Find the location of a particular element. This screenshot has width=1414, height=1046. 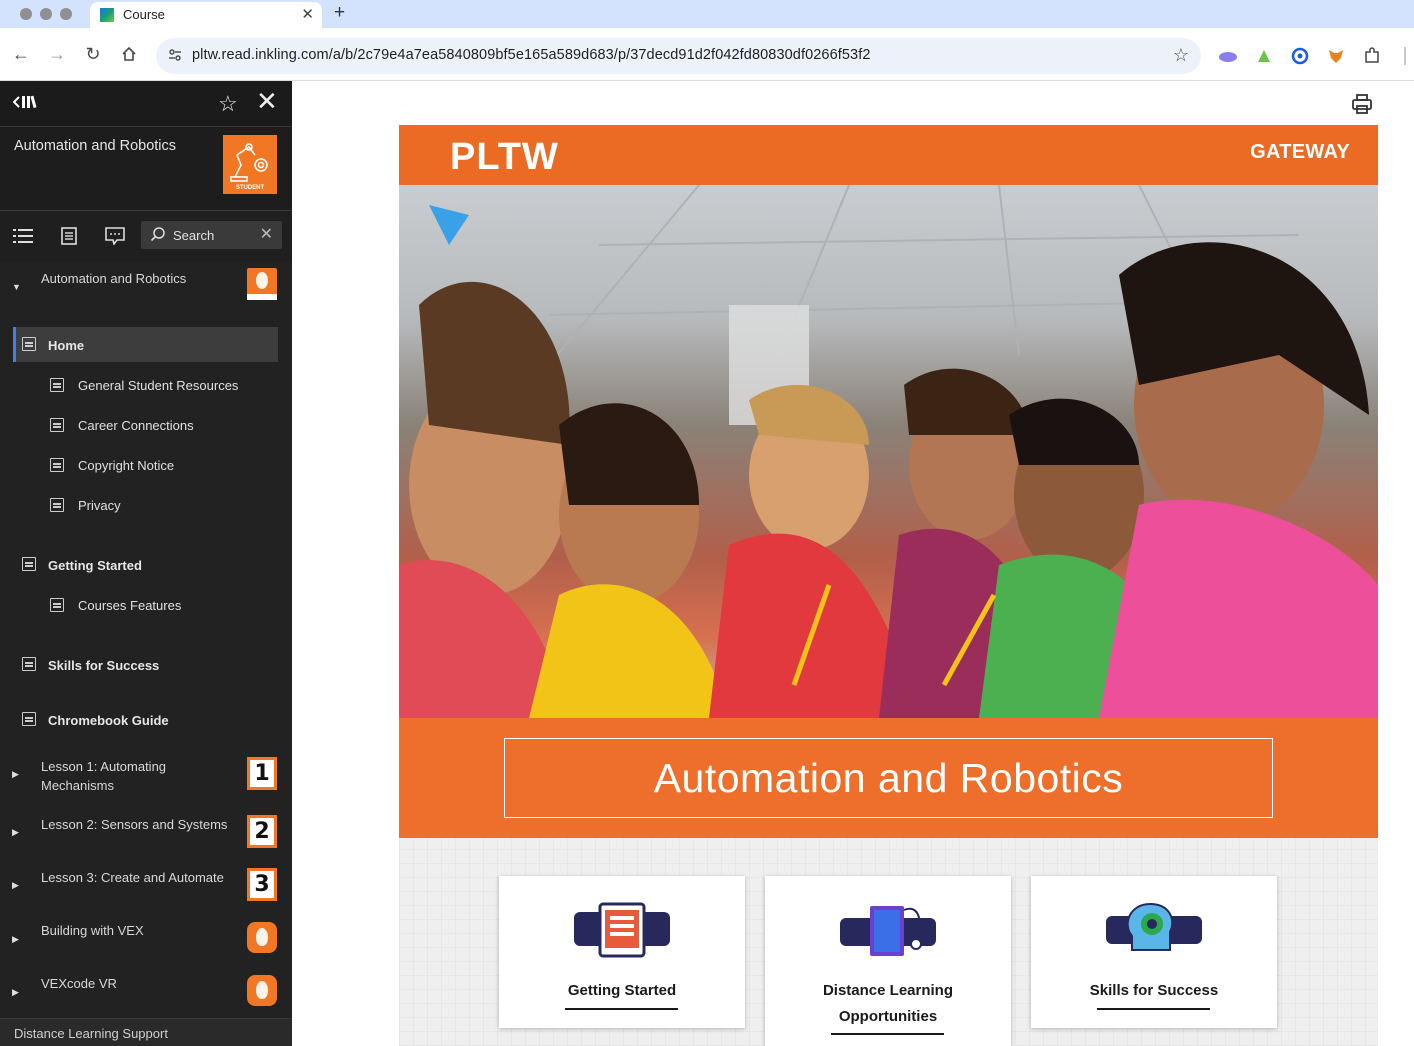

toc-item-chromebook-guide: Chromebook Guide is located at coordinates (108, 720).